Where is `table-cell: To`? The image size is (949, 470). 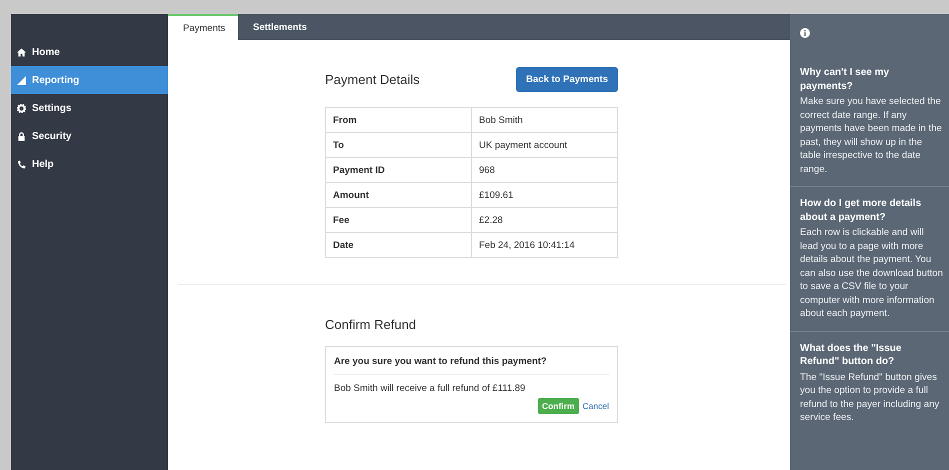 table-cell: To is located at coordinates (399, 145).